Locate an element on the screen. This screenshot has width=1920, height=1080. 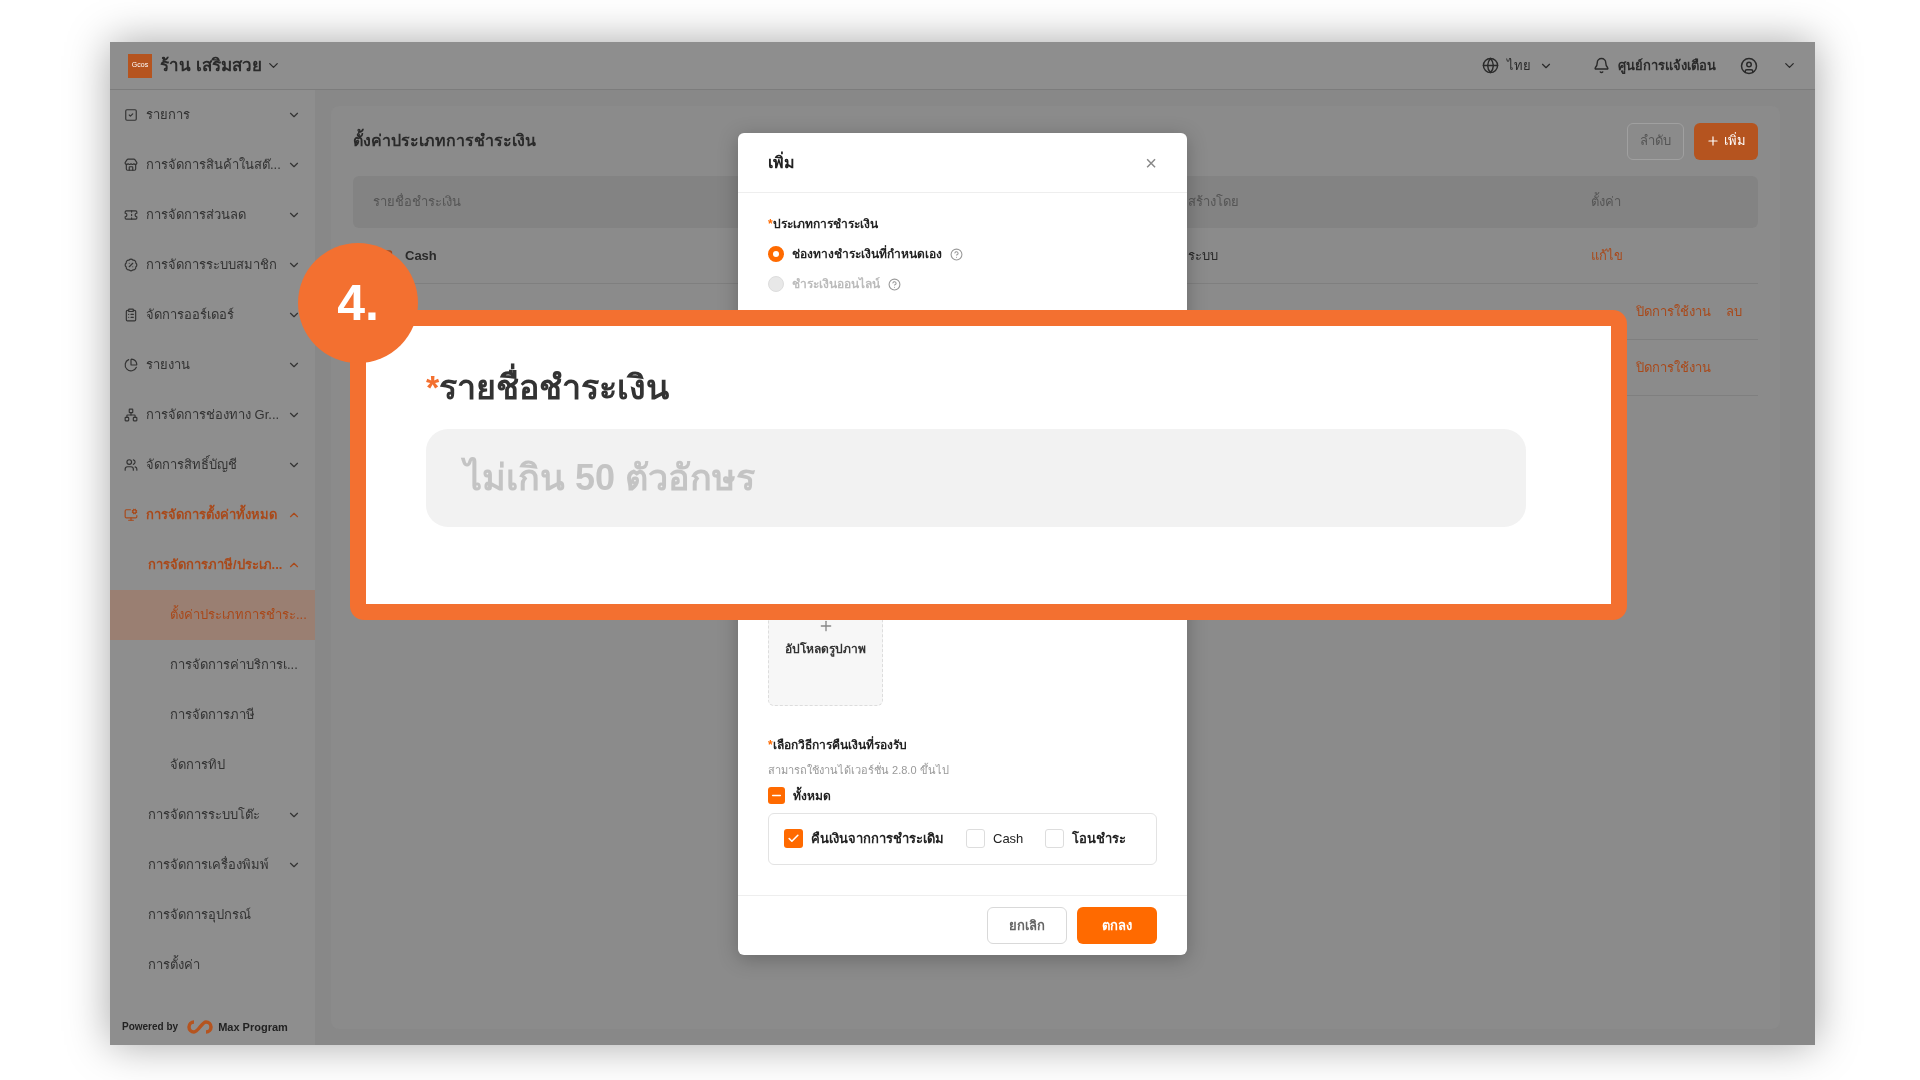
language-switcher: ไทย is located at coordinates (1530, 65).